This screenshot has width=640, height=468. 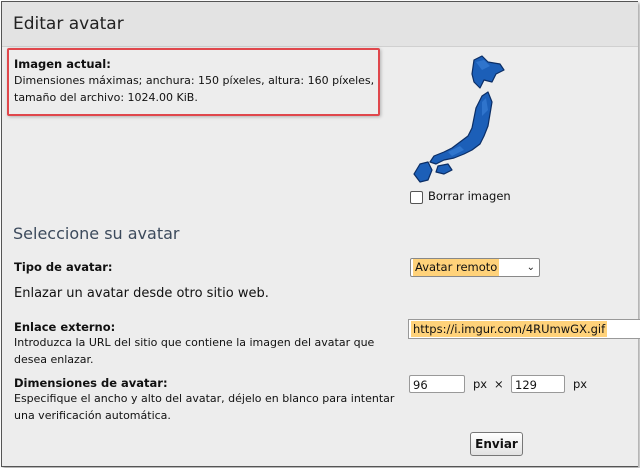 I want to click on chevron-down-icon: ⌄, so click(x=530, y=267).